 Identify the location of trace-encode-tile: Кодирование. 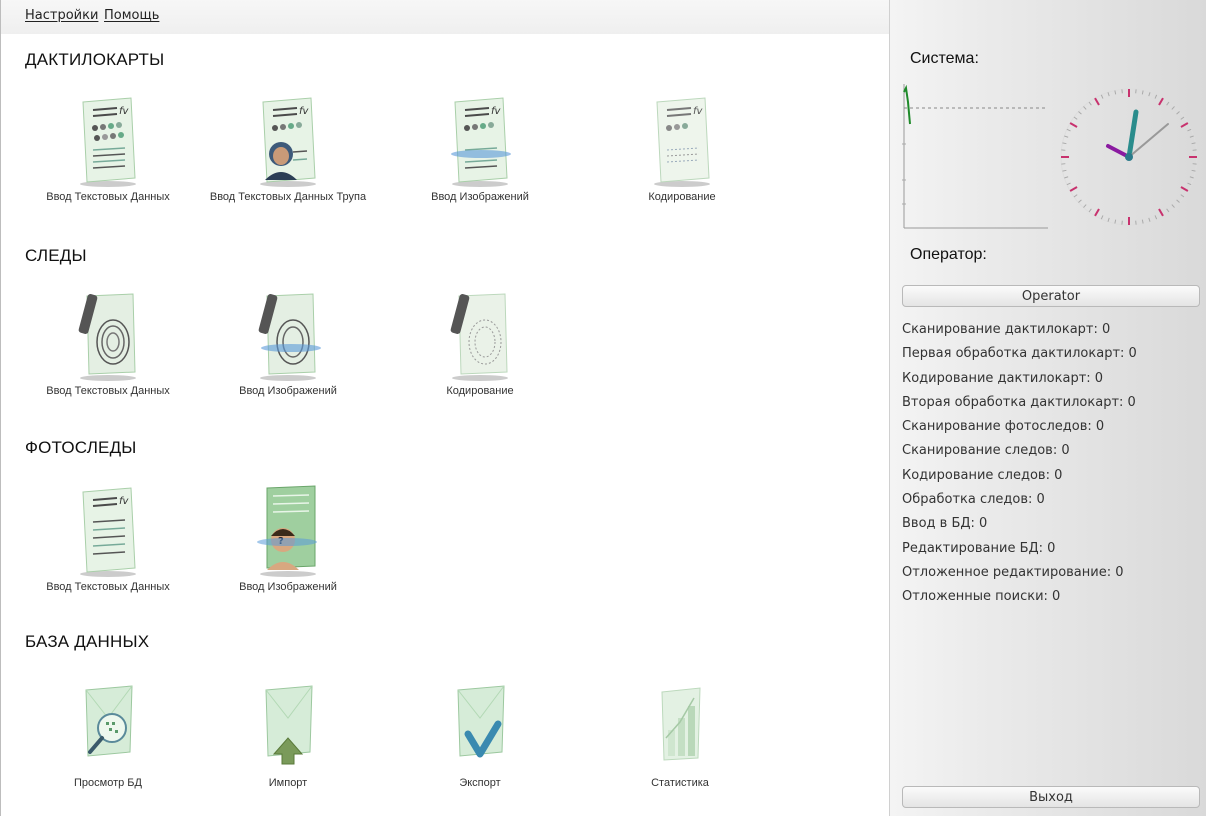
(480, 342).